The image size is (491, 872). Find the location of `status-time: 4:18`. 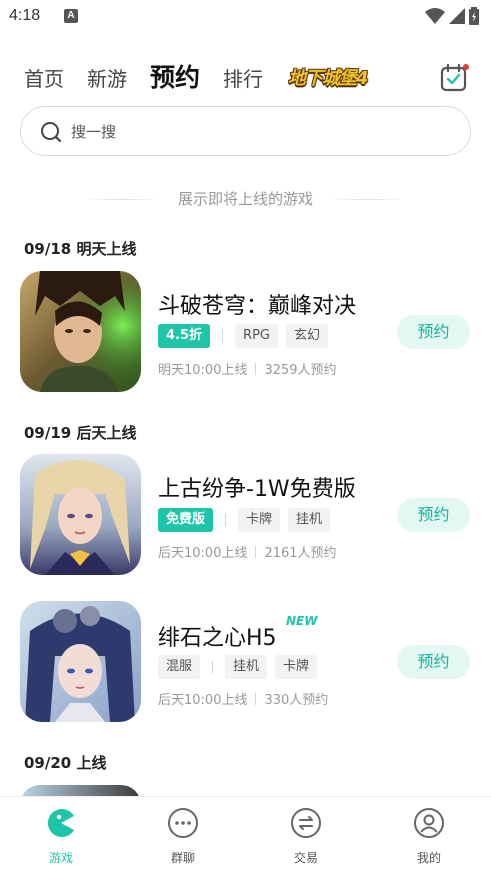

status-time: 4:18 is located at coordinates (25, 15).